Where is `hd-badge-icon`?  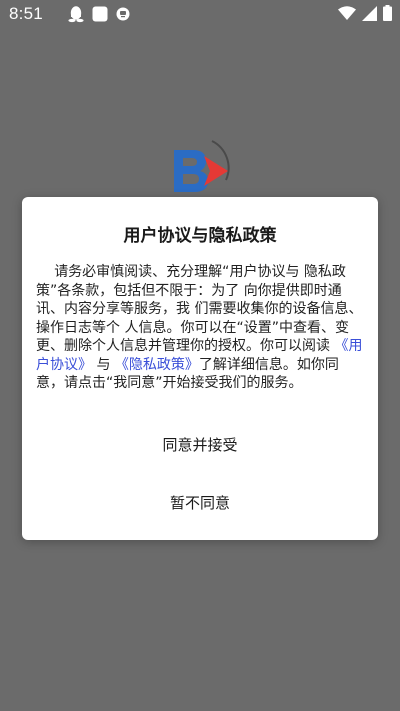 hd-badge-icon is located at coordinates (123, 14).